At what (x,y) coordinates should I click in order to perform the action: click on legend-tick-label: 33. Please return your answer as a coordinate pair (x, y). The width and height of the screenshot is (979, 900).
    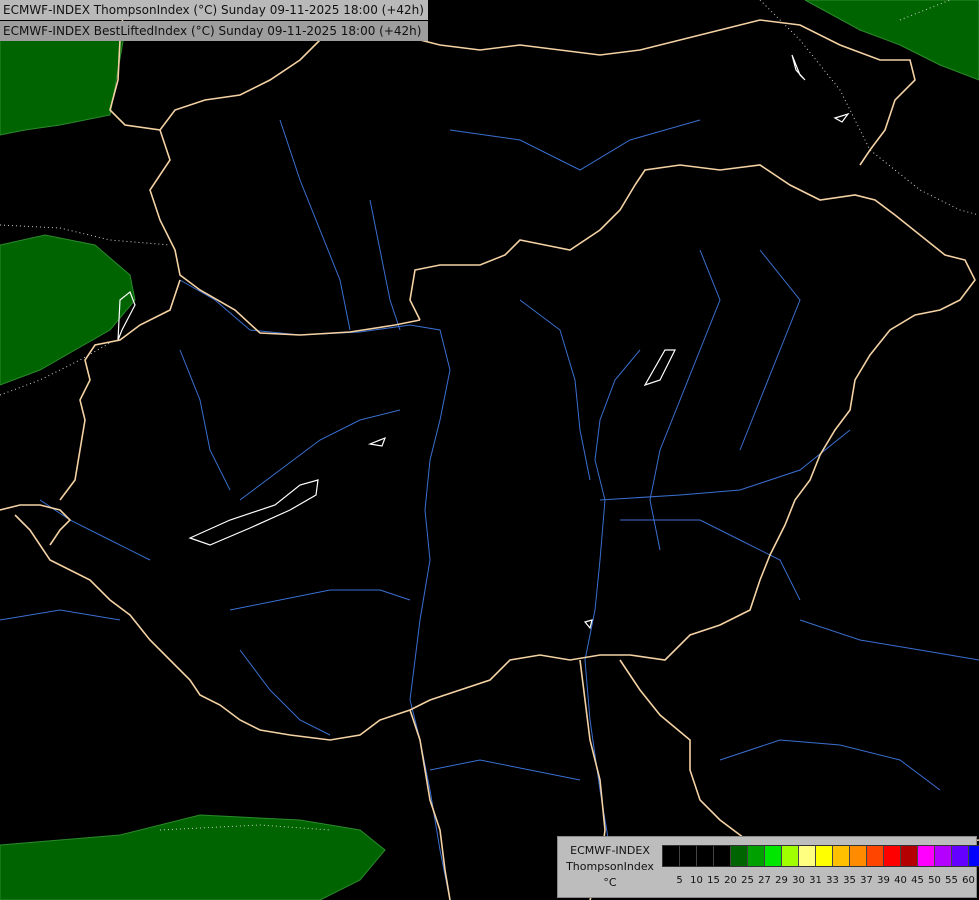
    Looking at the image, I should click on (832, 880).